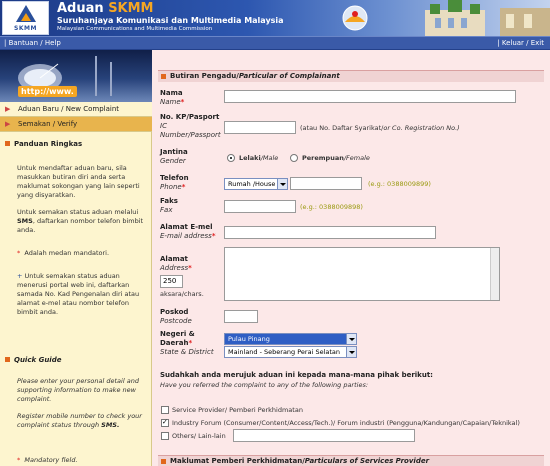 This screenshot has height=466, width=550. Describe the element at coordinates (446, 18) in the screenshot. I see `header-illustration` at that location.